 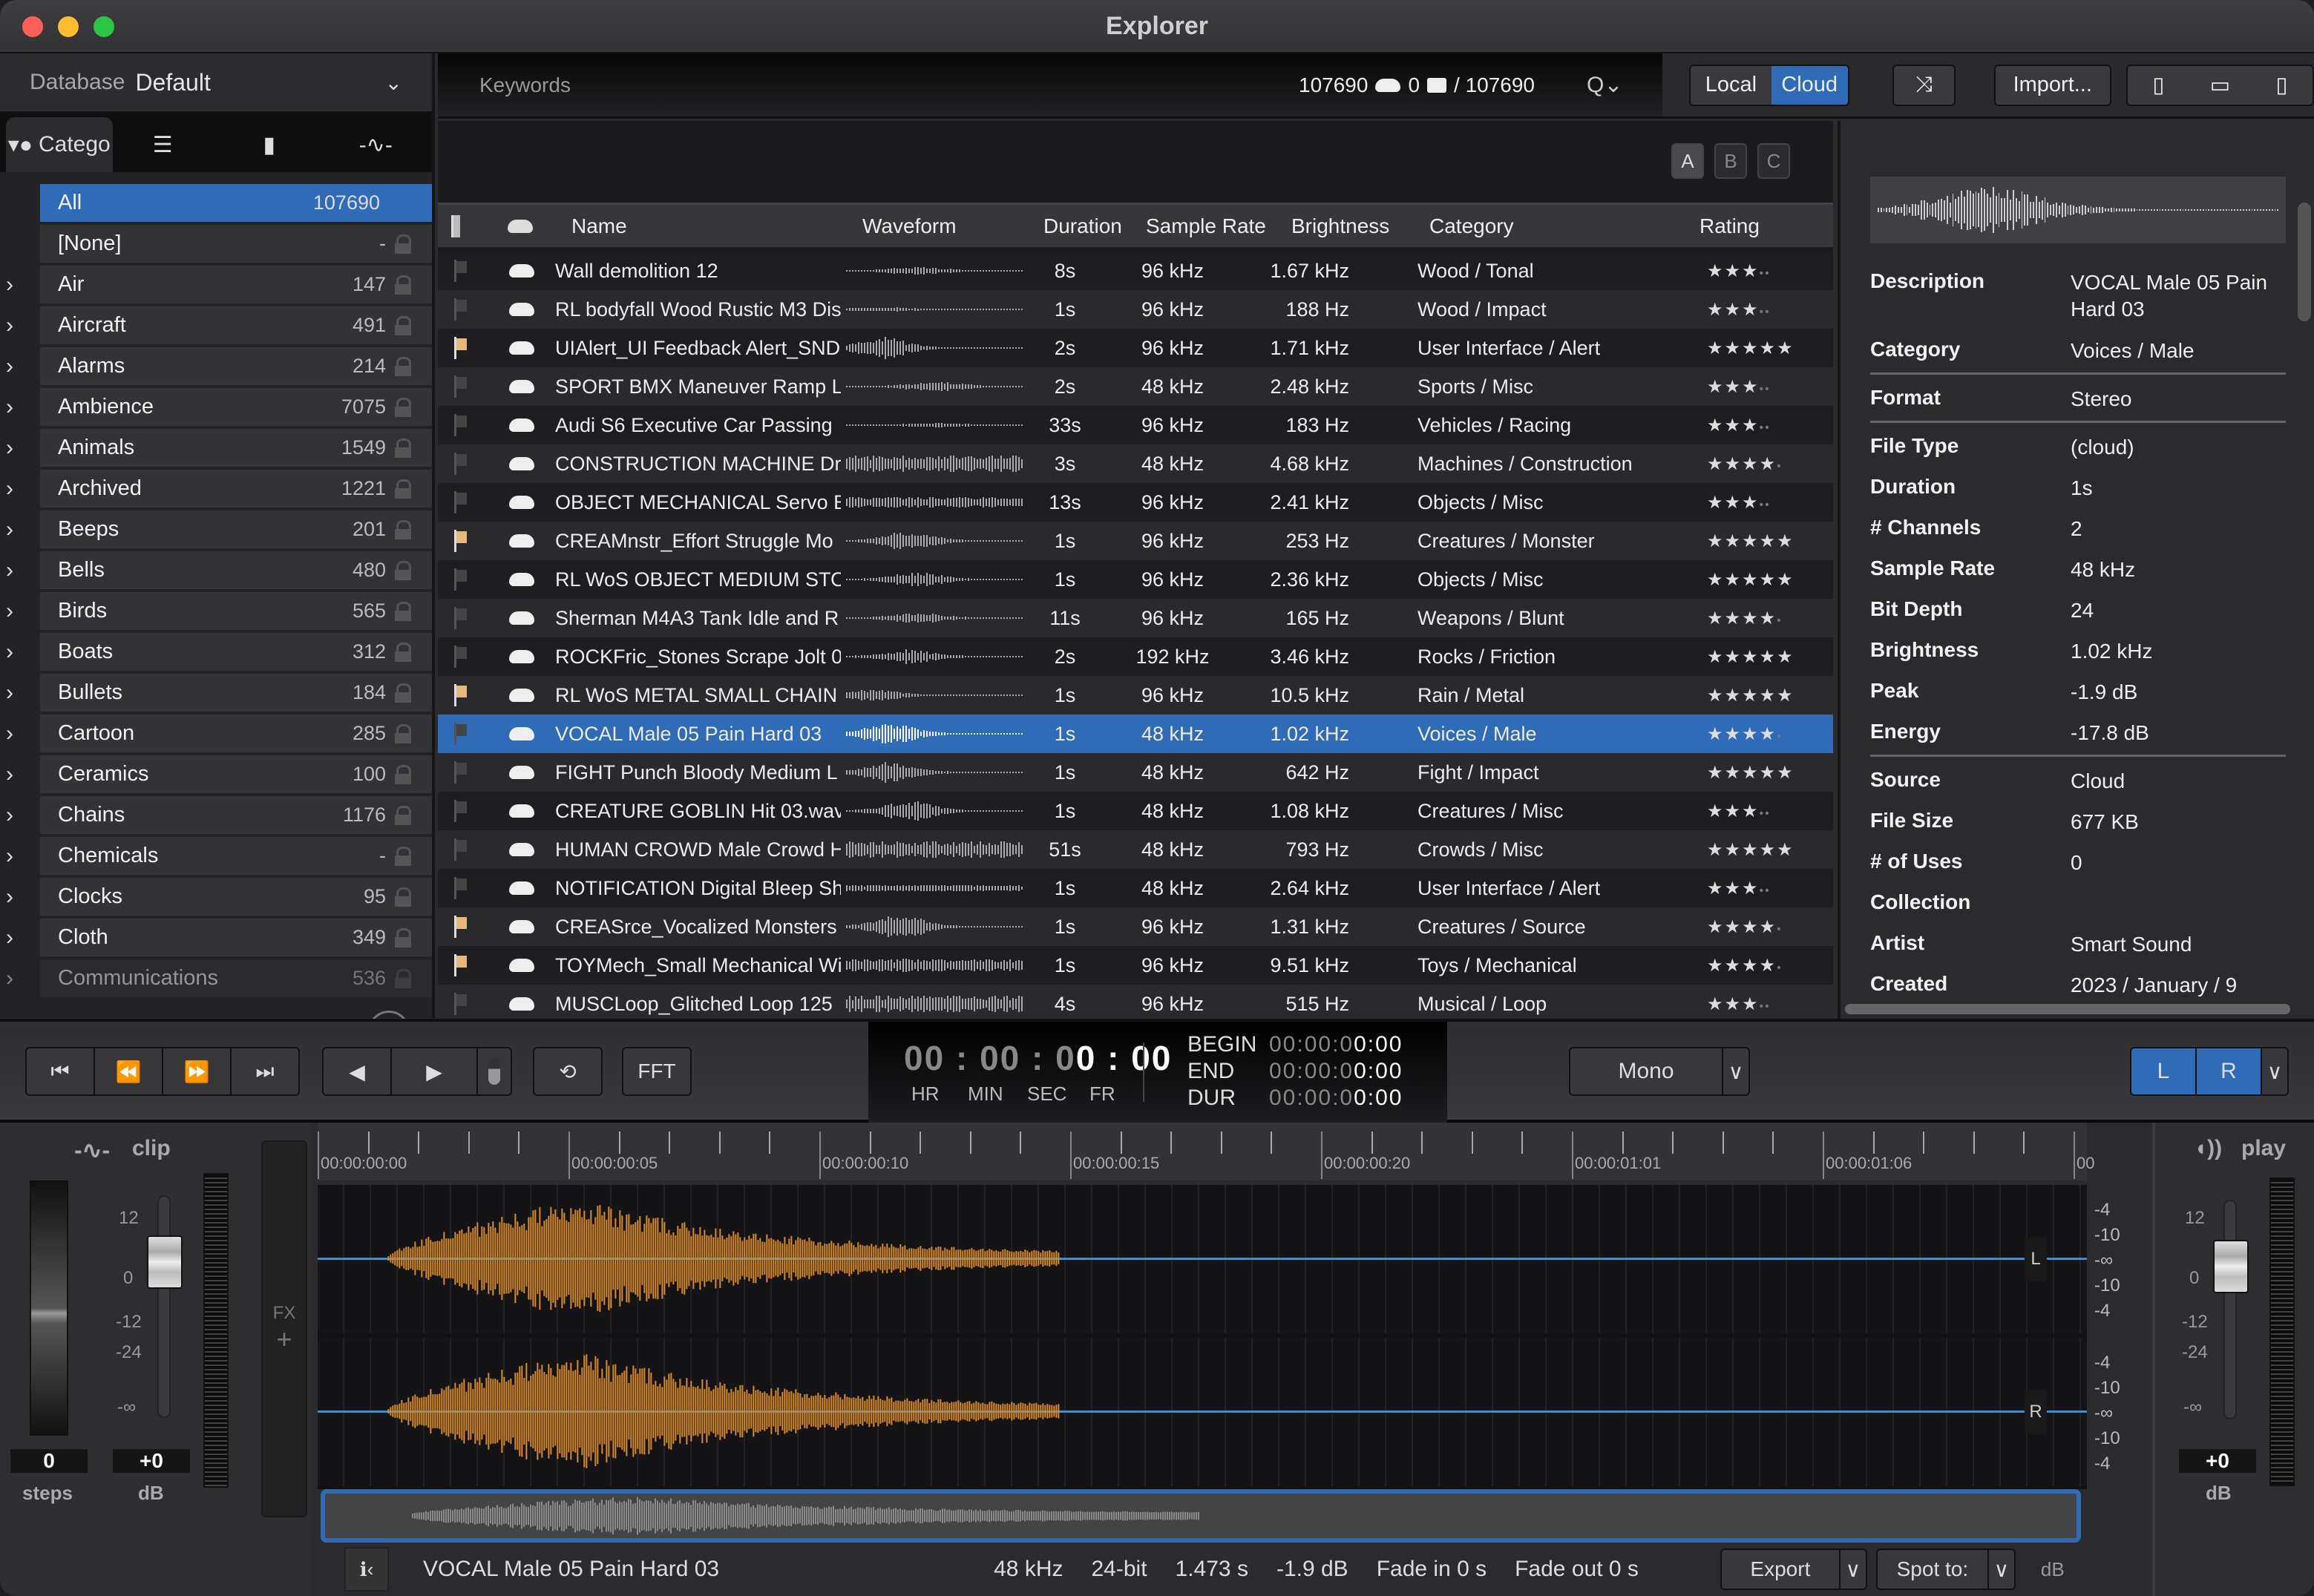 What do you see at coordinates (219, 611) in the screenshot?
I see `sidebar-item-birds: › Birds 565` at bounding box center [219, 611].